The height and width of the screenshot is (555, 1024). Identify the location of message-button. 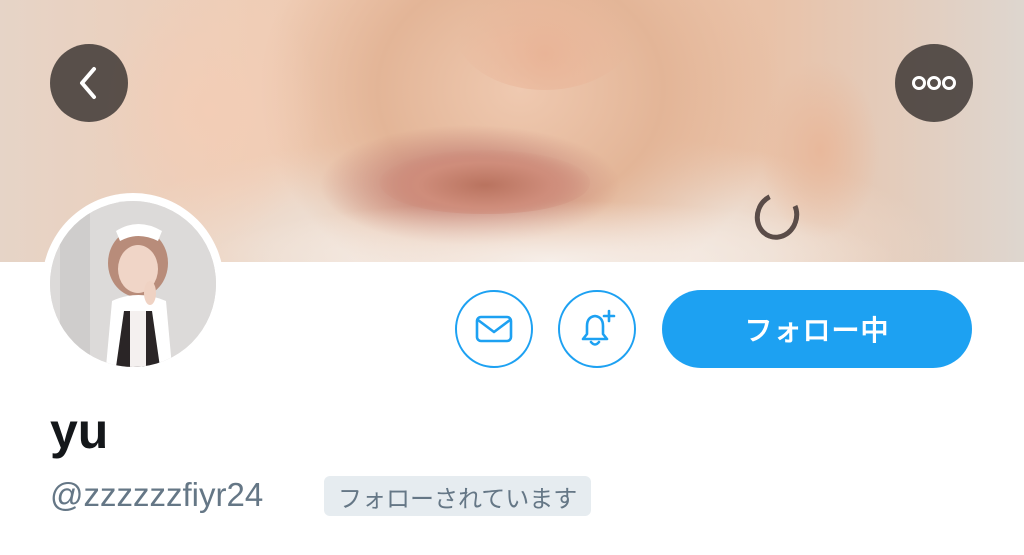
(494, 329).